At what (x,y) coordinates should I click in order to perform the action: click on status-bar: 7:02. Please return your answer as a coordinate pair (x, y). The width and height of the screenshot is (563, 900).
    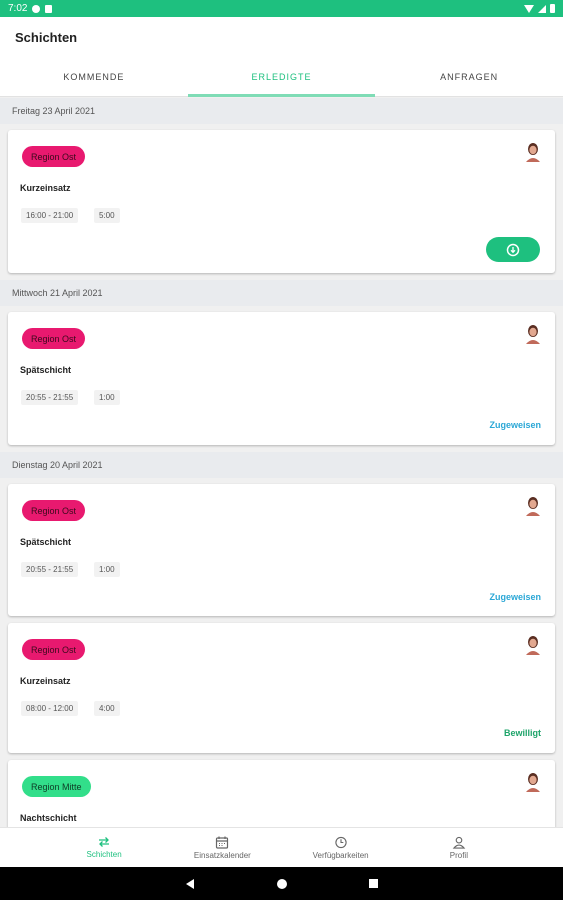
    Looking at the image, I should click on (281, 8).